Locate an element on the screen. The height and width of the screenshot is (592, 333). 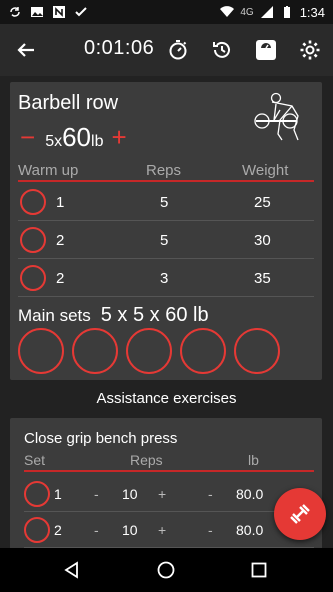
rest-timer-button is located at coordinates (178, 50).